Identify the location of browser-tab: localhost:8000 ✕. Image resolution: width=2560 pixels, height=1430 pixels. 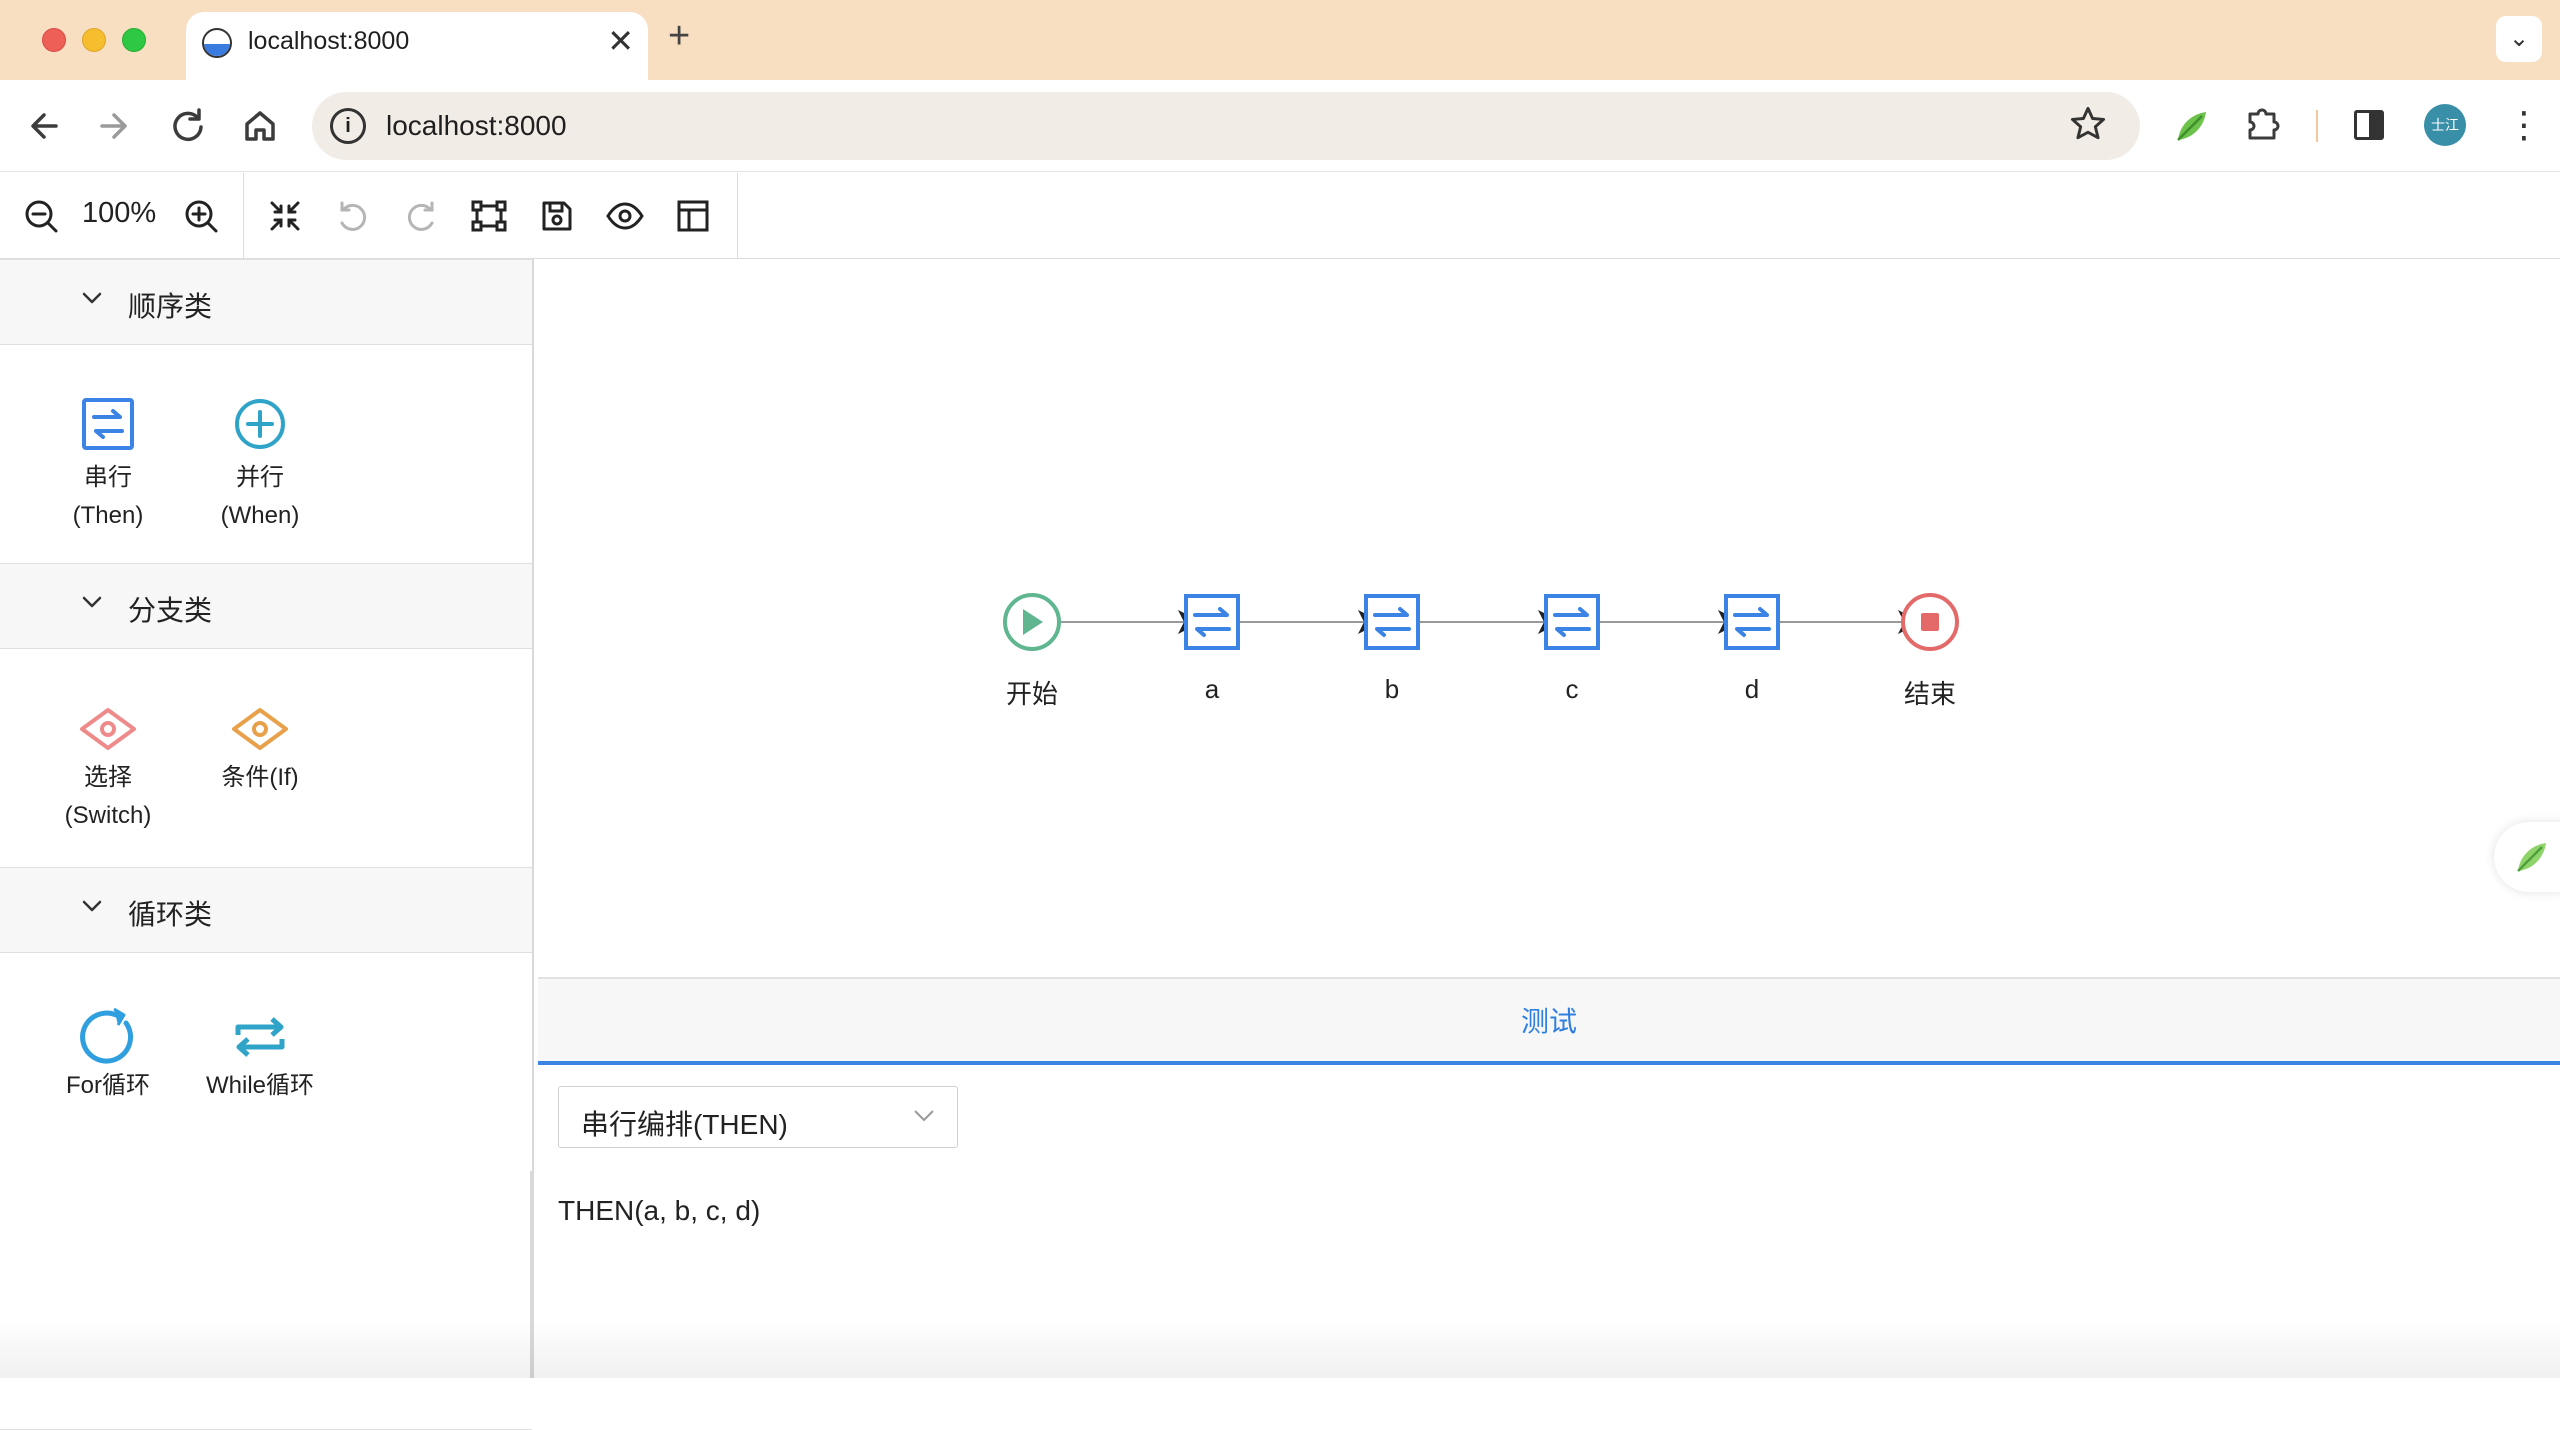
(417, 46).